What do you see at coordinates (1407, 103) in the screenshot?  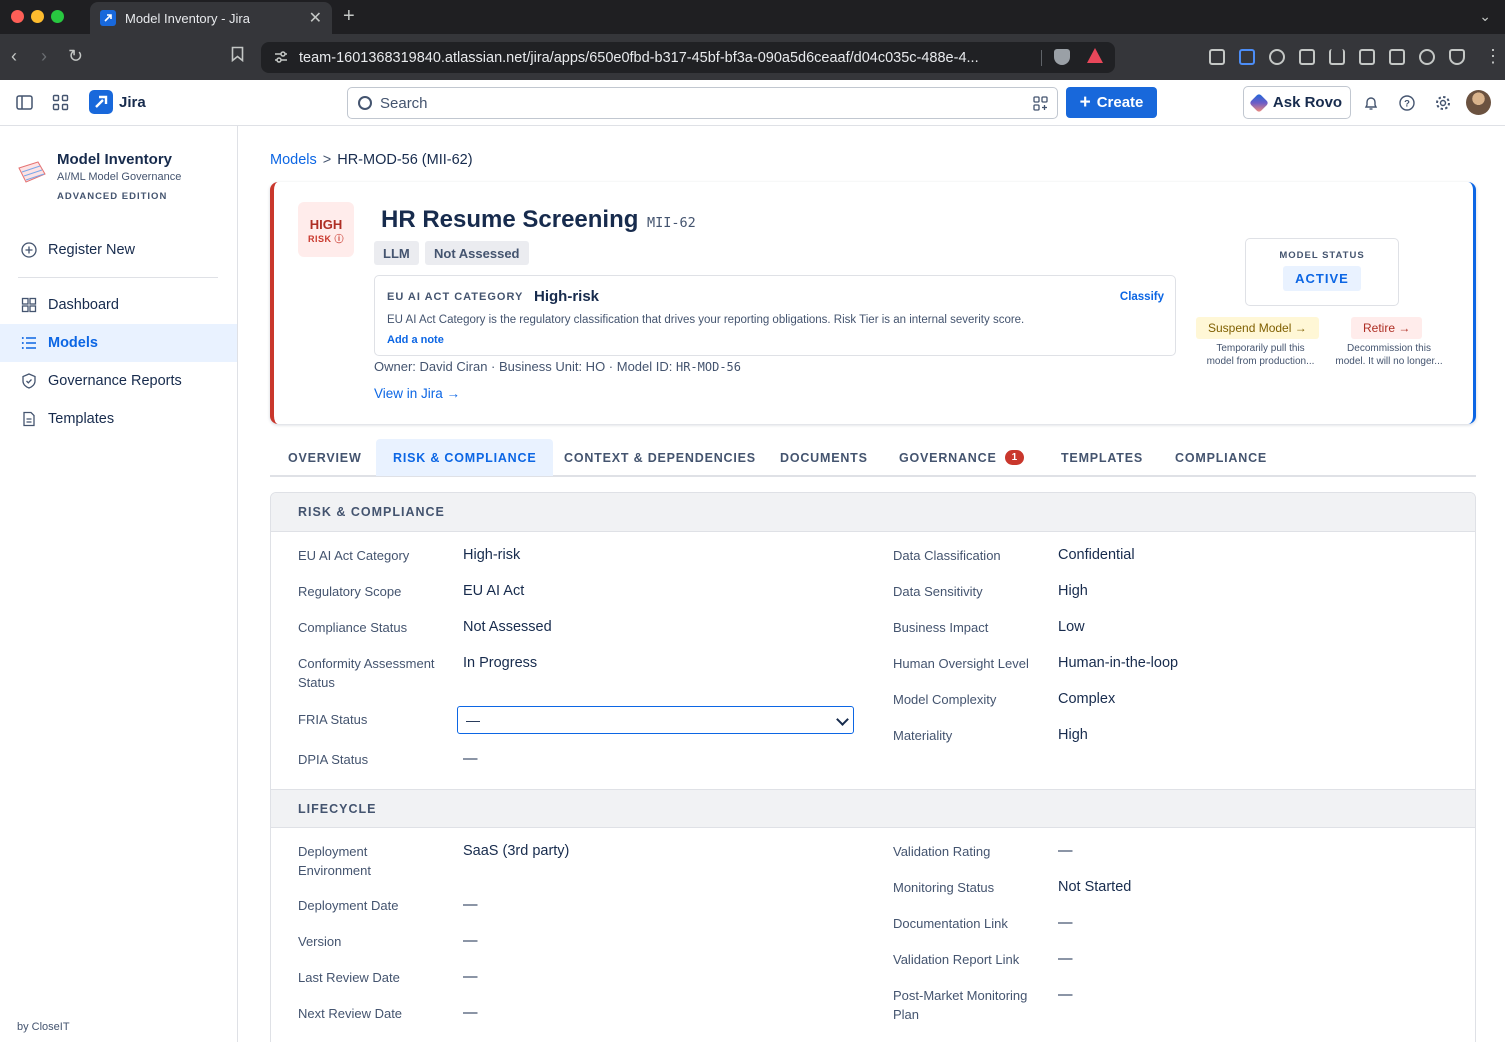 I see `help-icon: ?` at bounding box center [1407, 103].